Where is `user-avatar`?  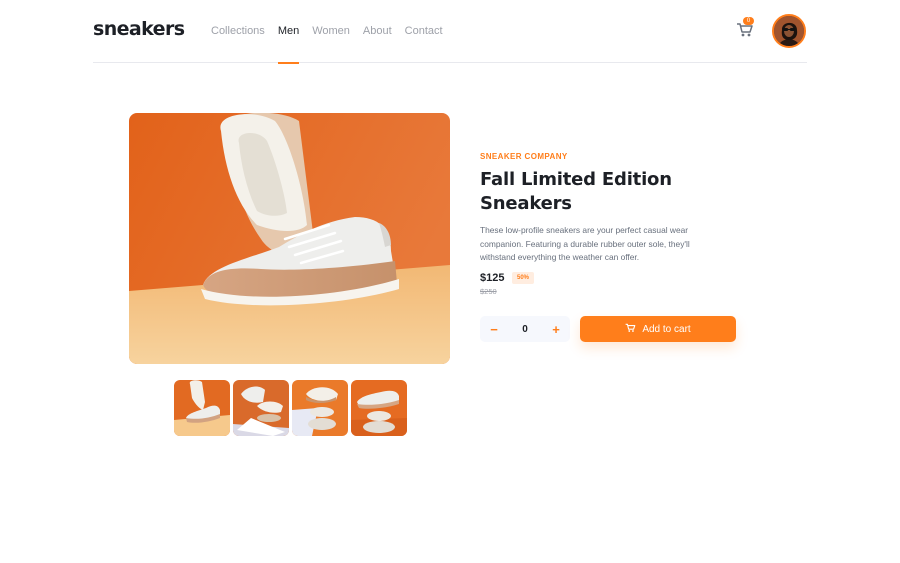 user-avatar is located at coordinates (789, 31).